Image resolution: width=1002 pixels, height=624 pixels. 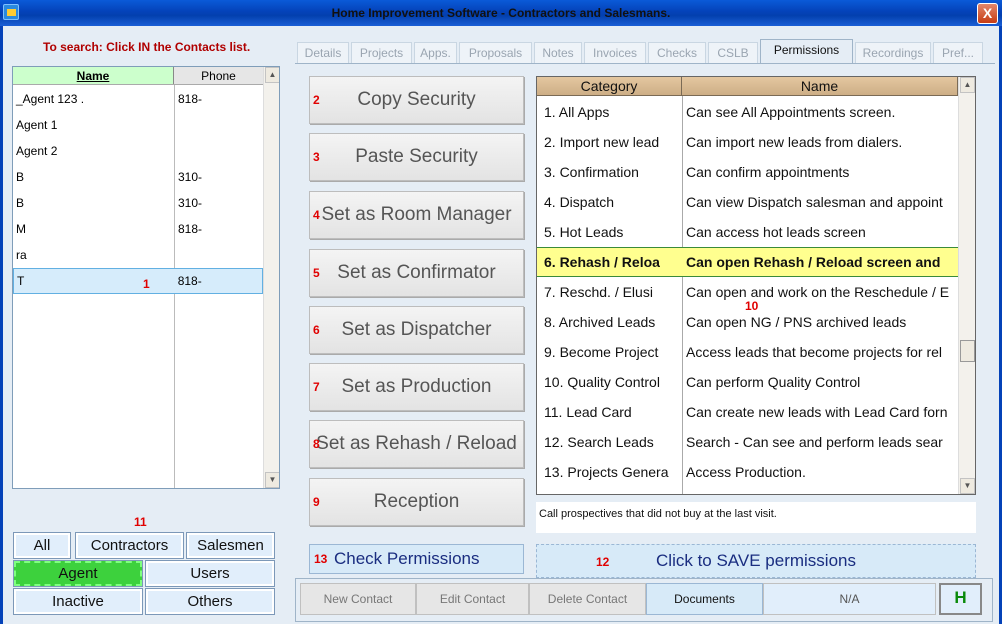 What do you see at coordinates (587, 599) in the screenshot?
I see `delete-contact-button: Delete Contact` at bounding box center [587, 599].